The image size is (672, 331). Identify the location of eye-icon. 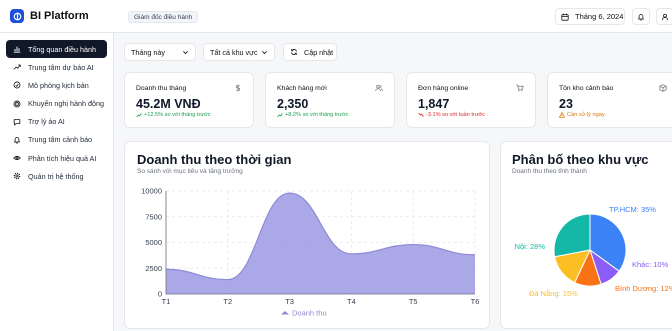
(17, 158).